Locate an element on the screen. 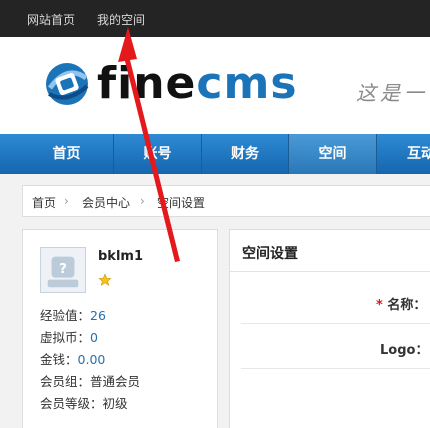 Image resolution: width=430 pixels, height=428 pixels. group-row: 会员组：普通会员 is located at coordinates (90, 380).